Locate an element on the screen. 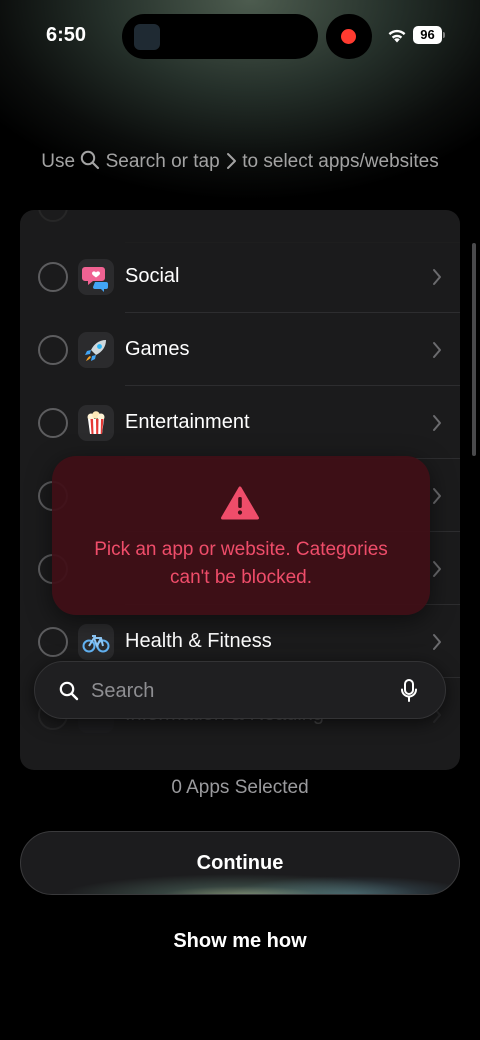 The height and width of the screenshot is (1040, 480). rocket-icon is located at coordinates (96, 350).